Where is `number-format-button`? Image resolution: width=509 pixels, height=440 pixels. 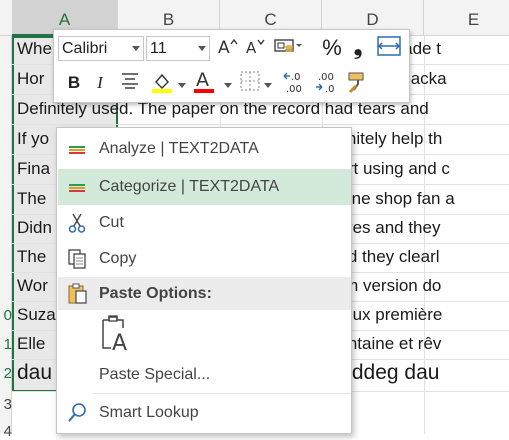 number-format-button is located at coordinates (288, 48).